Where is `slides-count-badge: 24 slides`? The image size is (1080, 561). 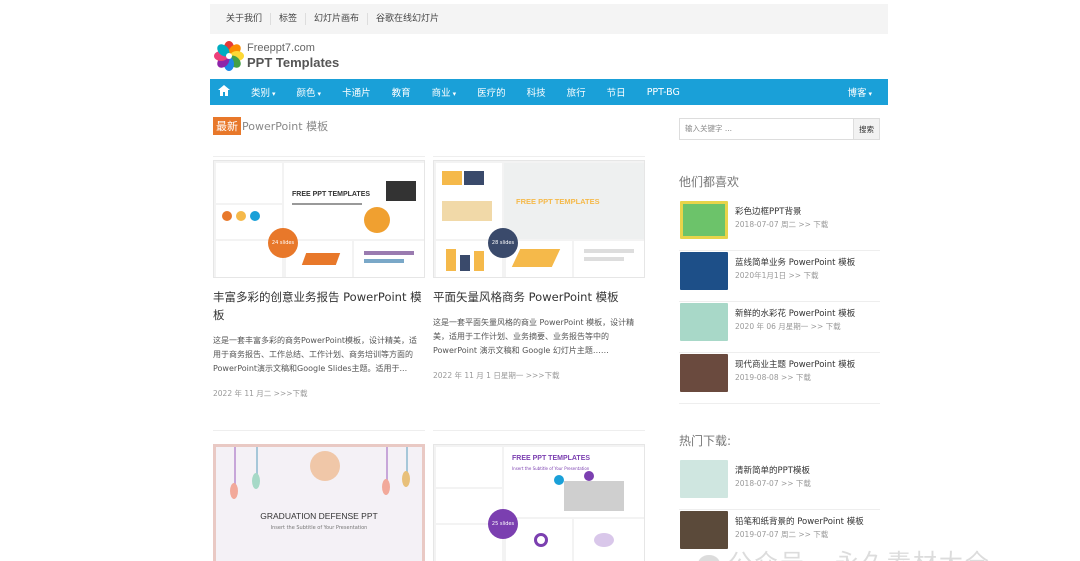 slides-count-badge: 24 slides is located at coordinates (283, 243).